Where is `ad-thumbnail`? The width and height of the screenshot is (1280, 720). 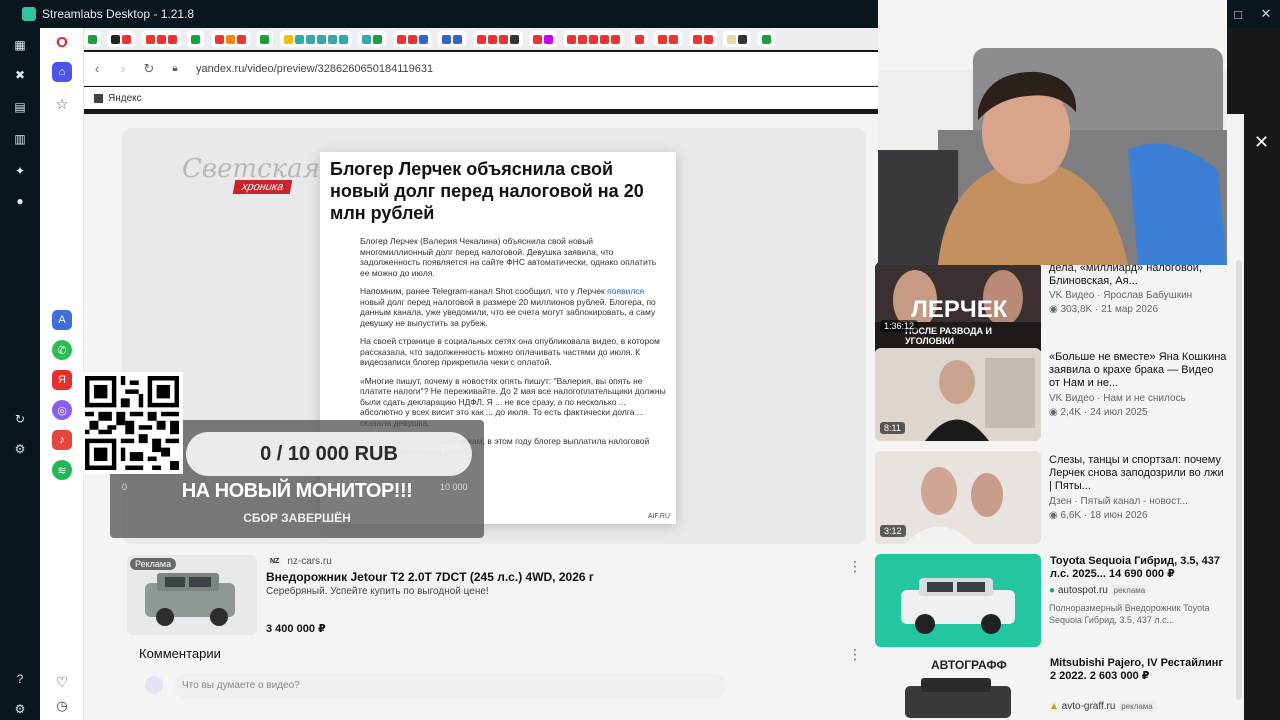 ad-thumbnail is located at coordinates (958, 600).